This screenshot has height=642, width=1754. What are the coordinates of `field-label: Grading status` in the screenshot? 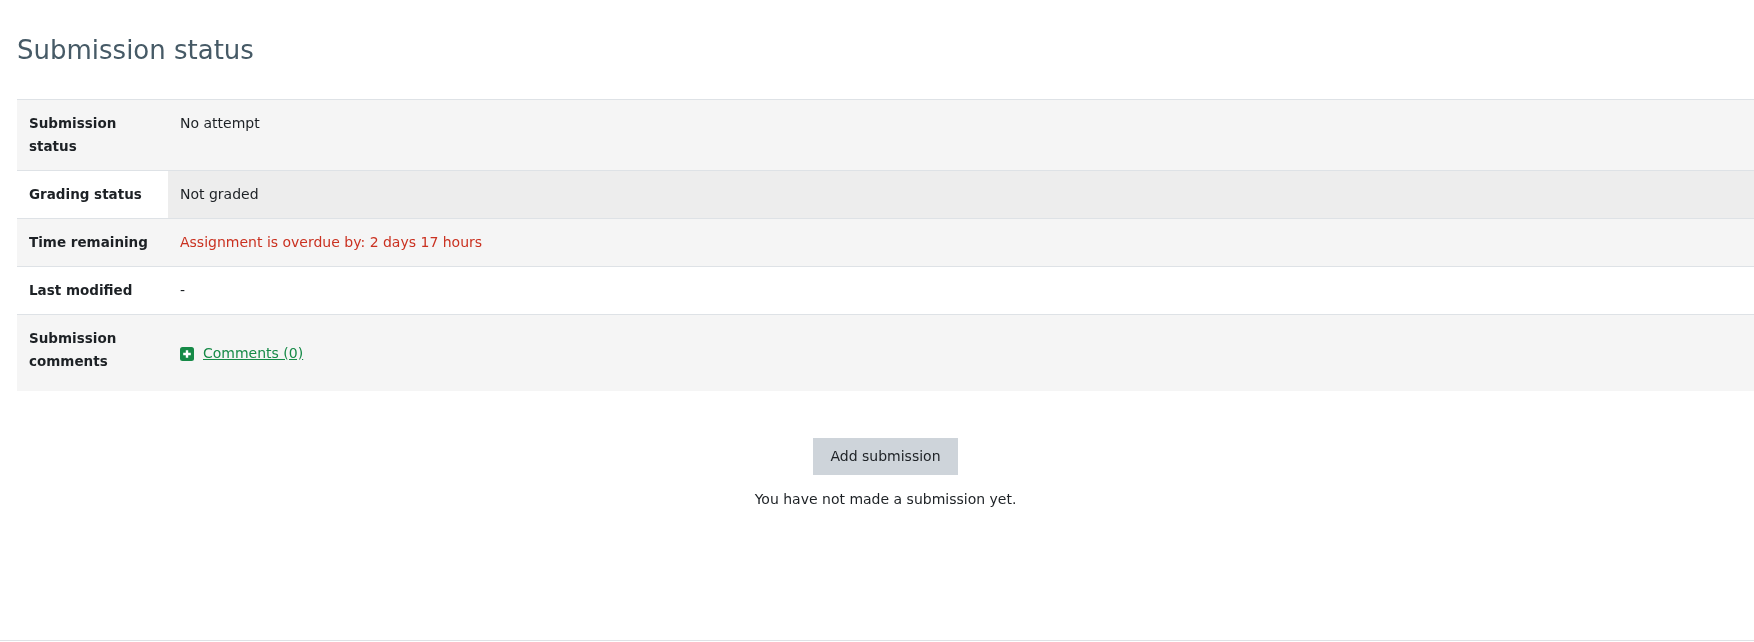 It's located at (85, 194).